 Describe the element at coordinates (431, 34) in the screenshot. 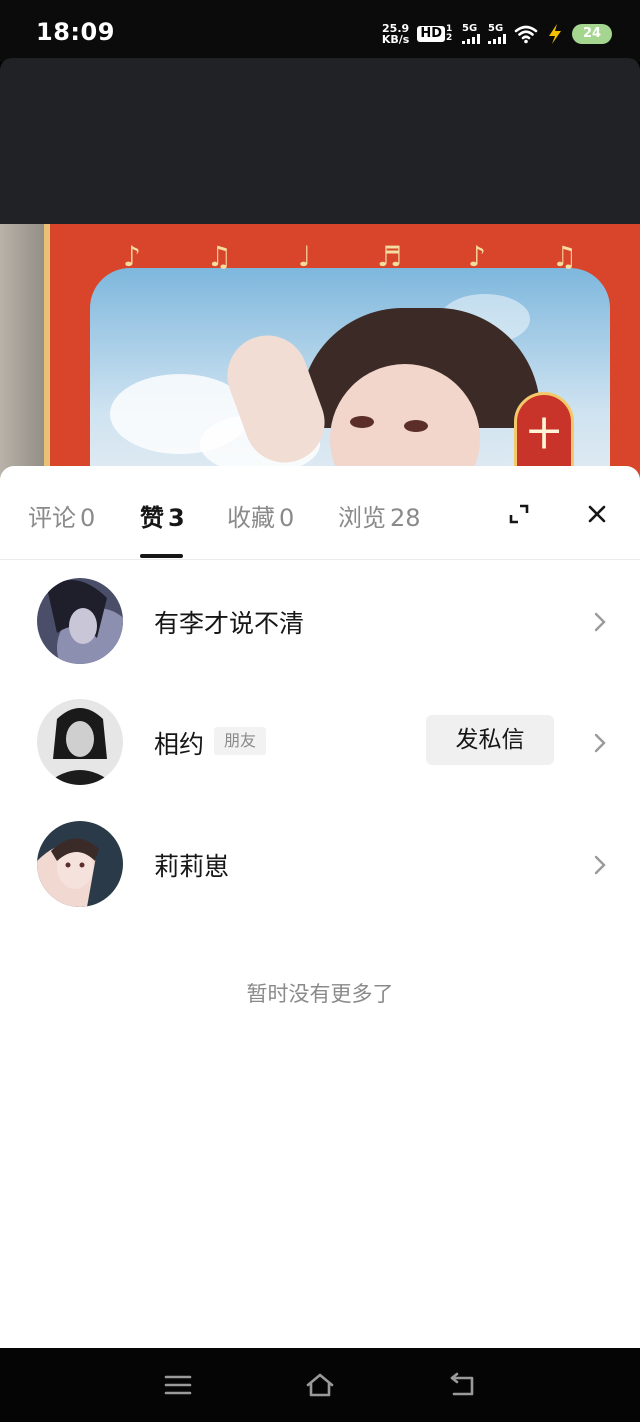

I see `hd-label: HD` at that location.